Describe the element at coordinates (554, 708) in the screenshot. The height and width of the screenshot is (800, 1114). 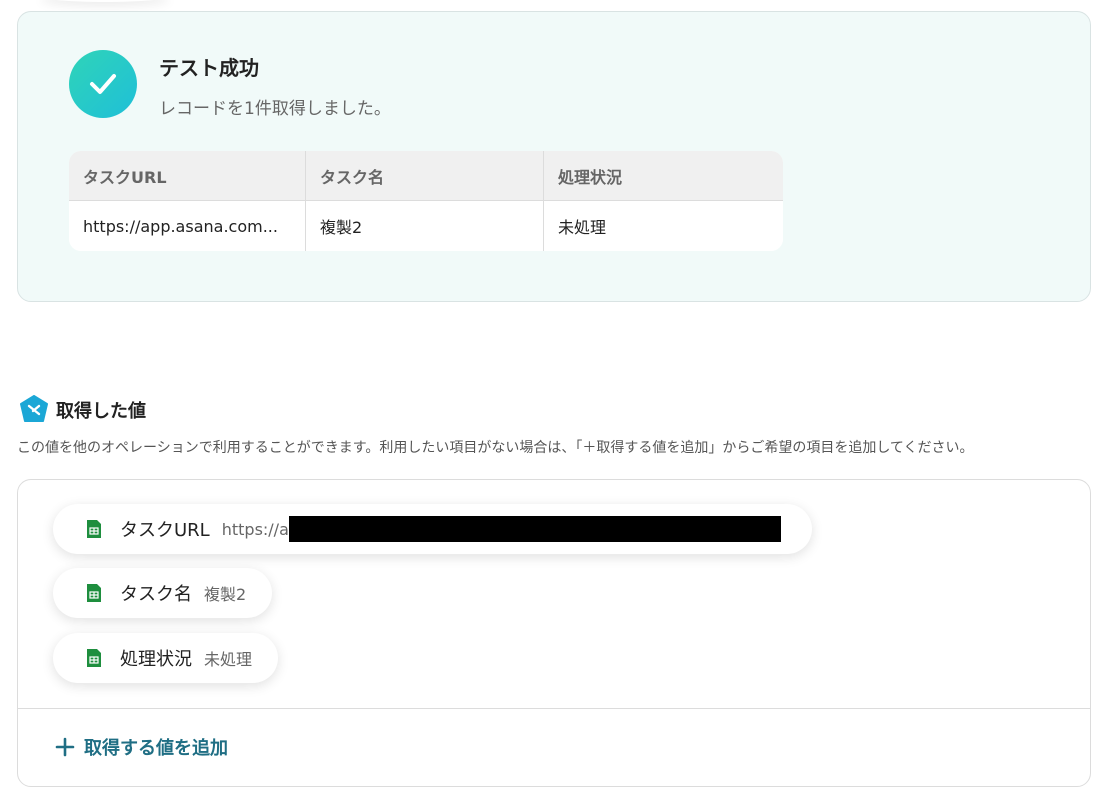
I see `divider` at that location.